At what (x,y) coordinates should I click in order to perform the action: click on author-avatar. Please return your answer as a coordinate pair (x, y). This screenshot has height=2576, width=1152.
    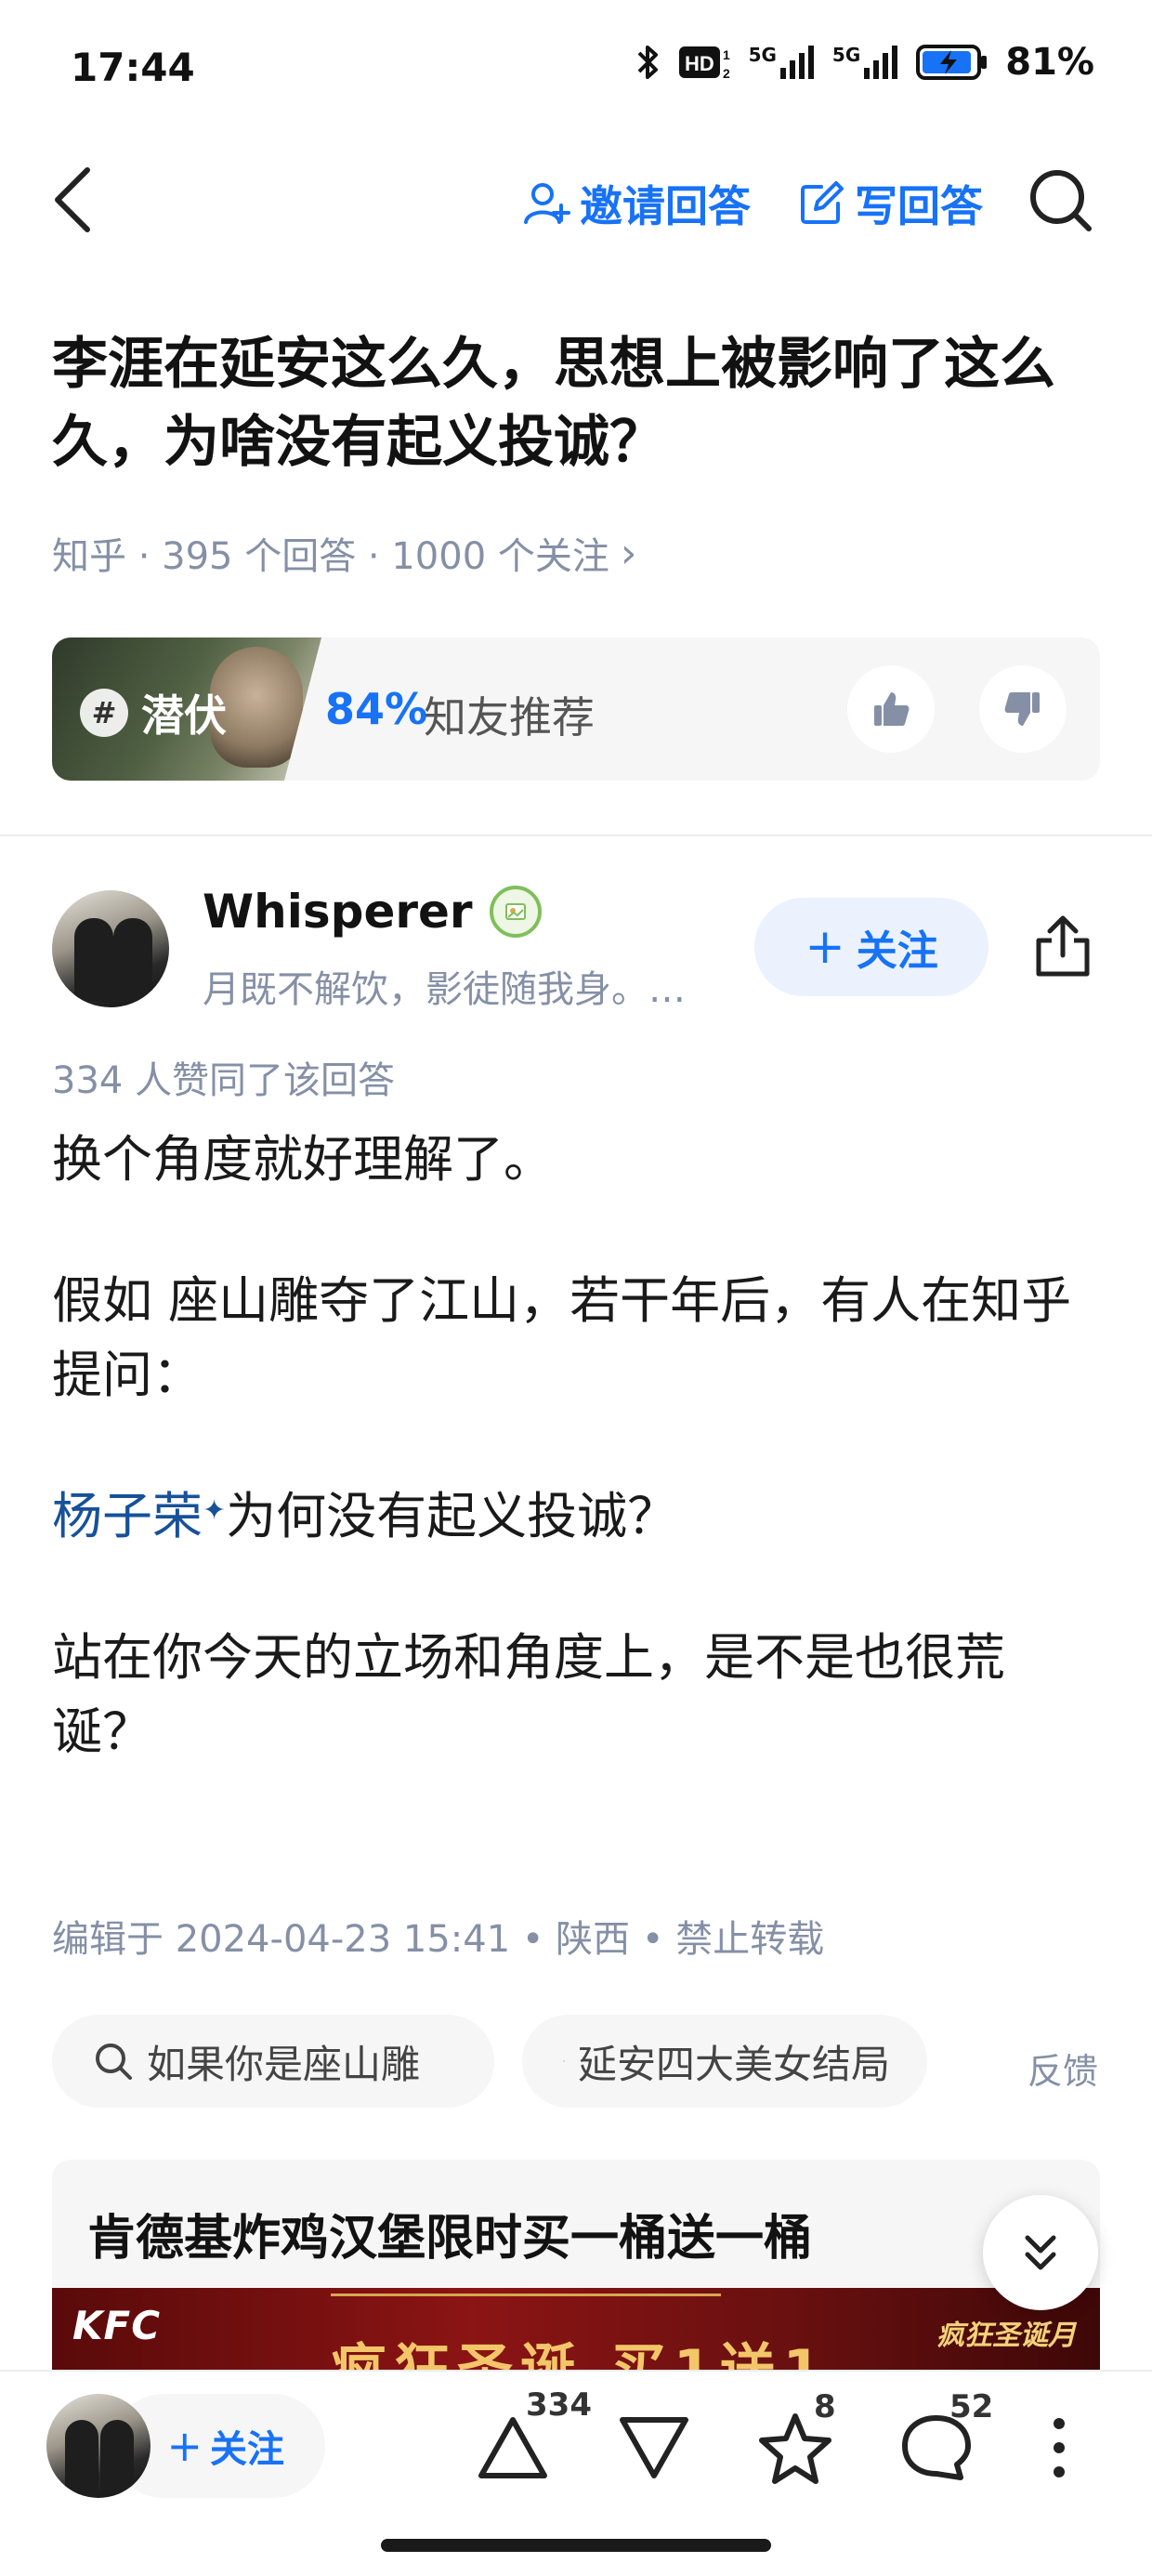
    Looking at the image, I should click on (110, 948).